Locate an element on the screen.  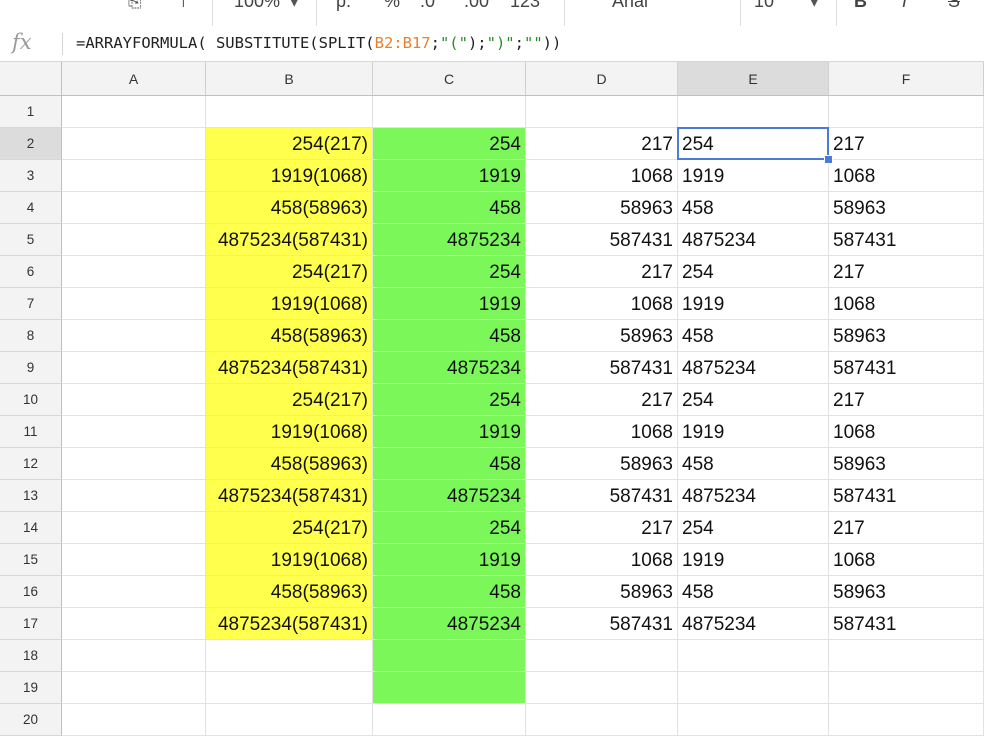
cell-d17: 587431 is located at coordinates (602, 624).